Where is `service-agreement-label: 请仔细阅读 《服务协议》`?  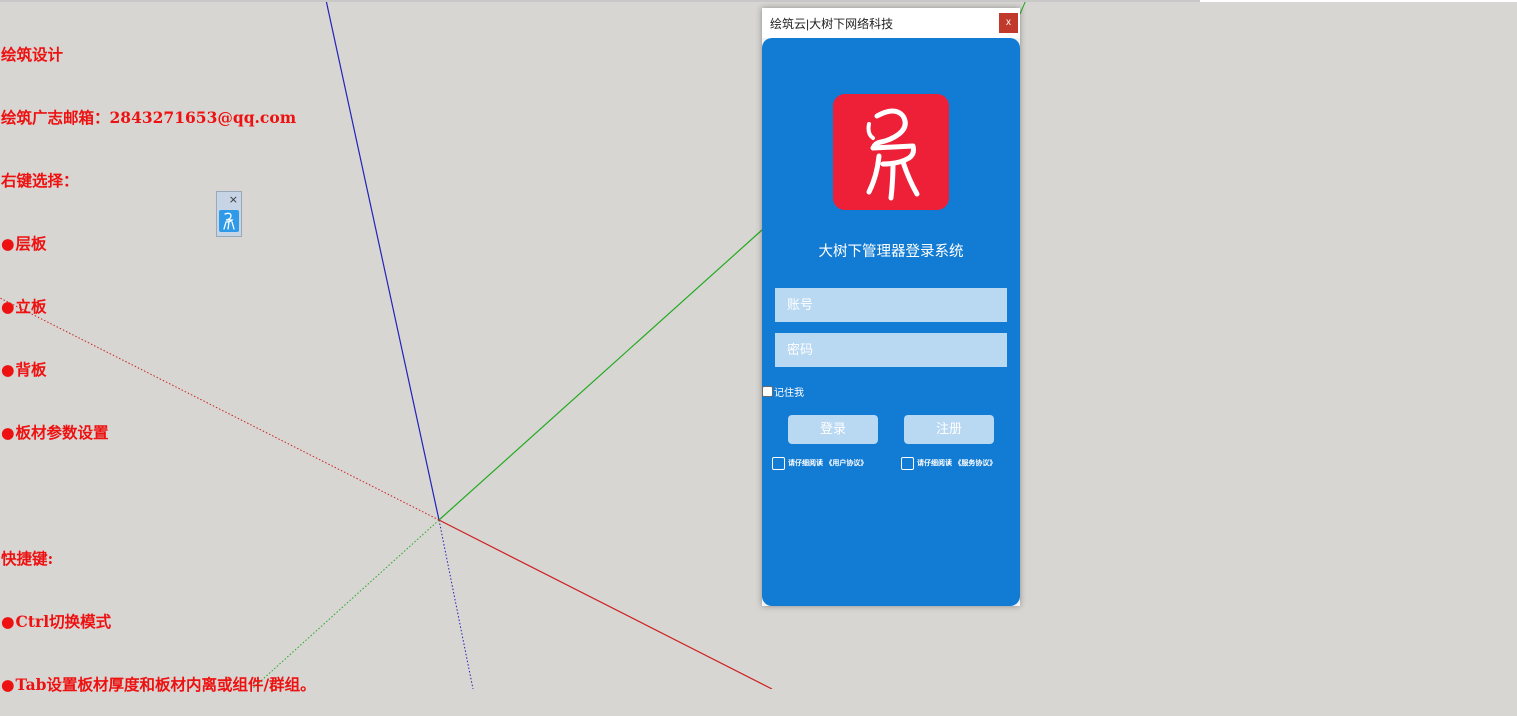 service-agreement-label: 请仔细阅读 《服务协议》 is located at coordinates (956, 463).